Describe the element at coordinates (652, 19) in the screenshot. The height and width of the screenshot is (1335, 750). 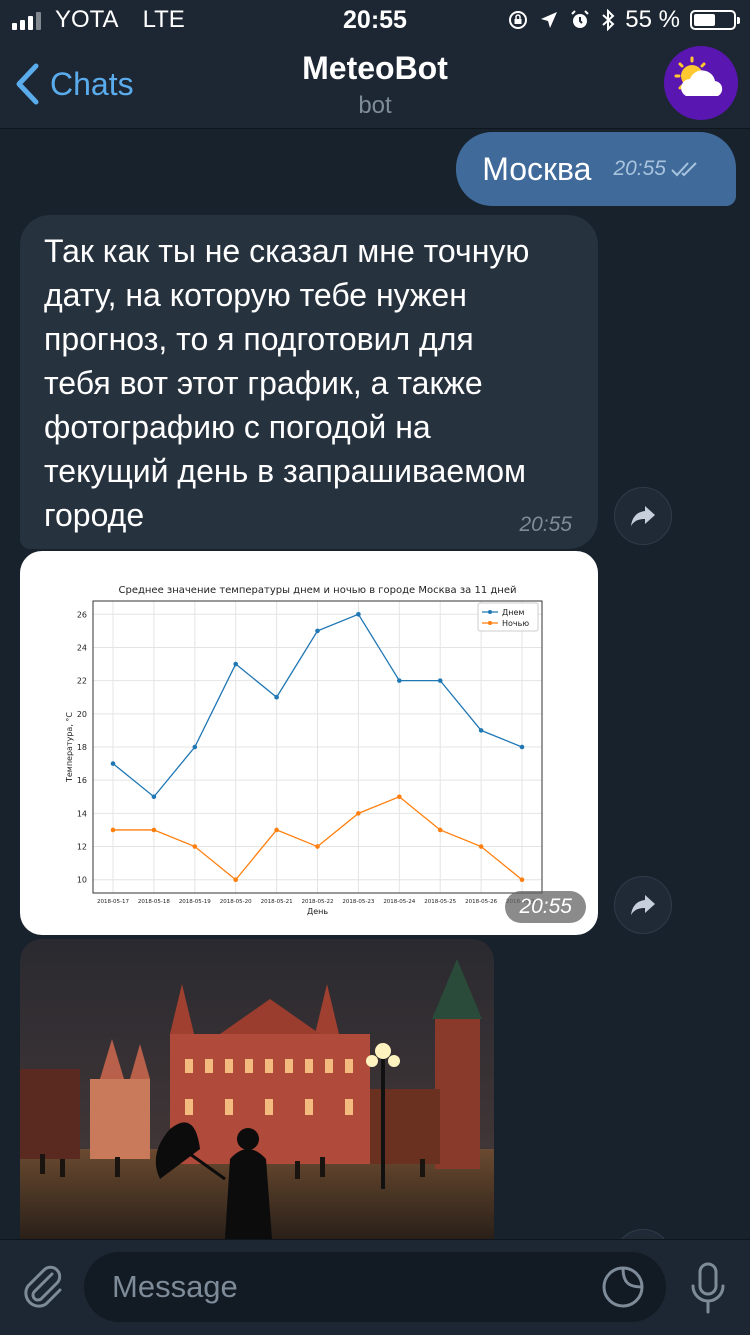
I see `battery-percent: 55 %` at that location.